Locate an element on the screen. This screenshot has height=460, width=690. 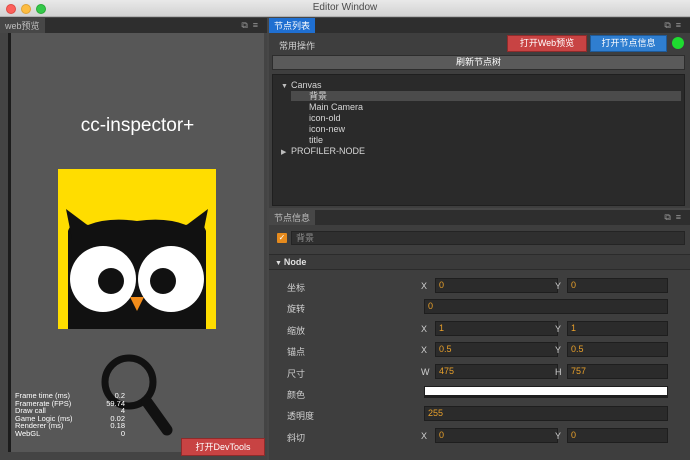
connection-status-icon is located at coordinates (678, 43).